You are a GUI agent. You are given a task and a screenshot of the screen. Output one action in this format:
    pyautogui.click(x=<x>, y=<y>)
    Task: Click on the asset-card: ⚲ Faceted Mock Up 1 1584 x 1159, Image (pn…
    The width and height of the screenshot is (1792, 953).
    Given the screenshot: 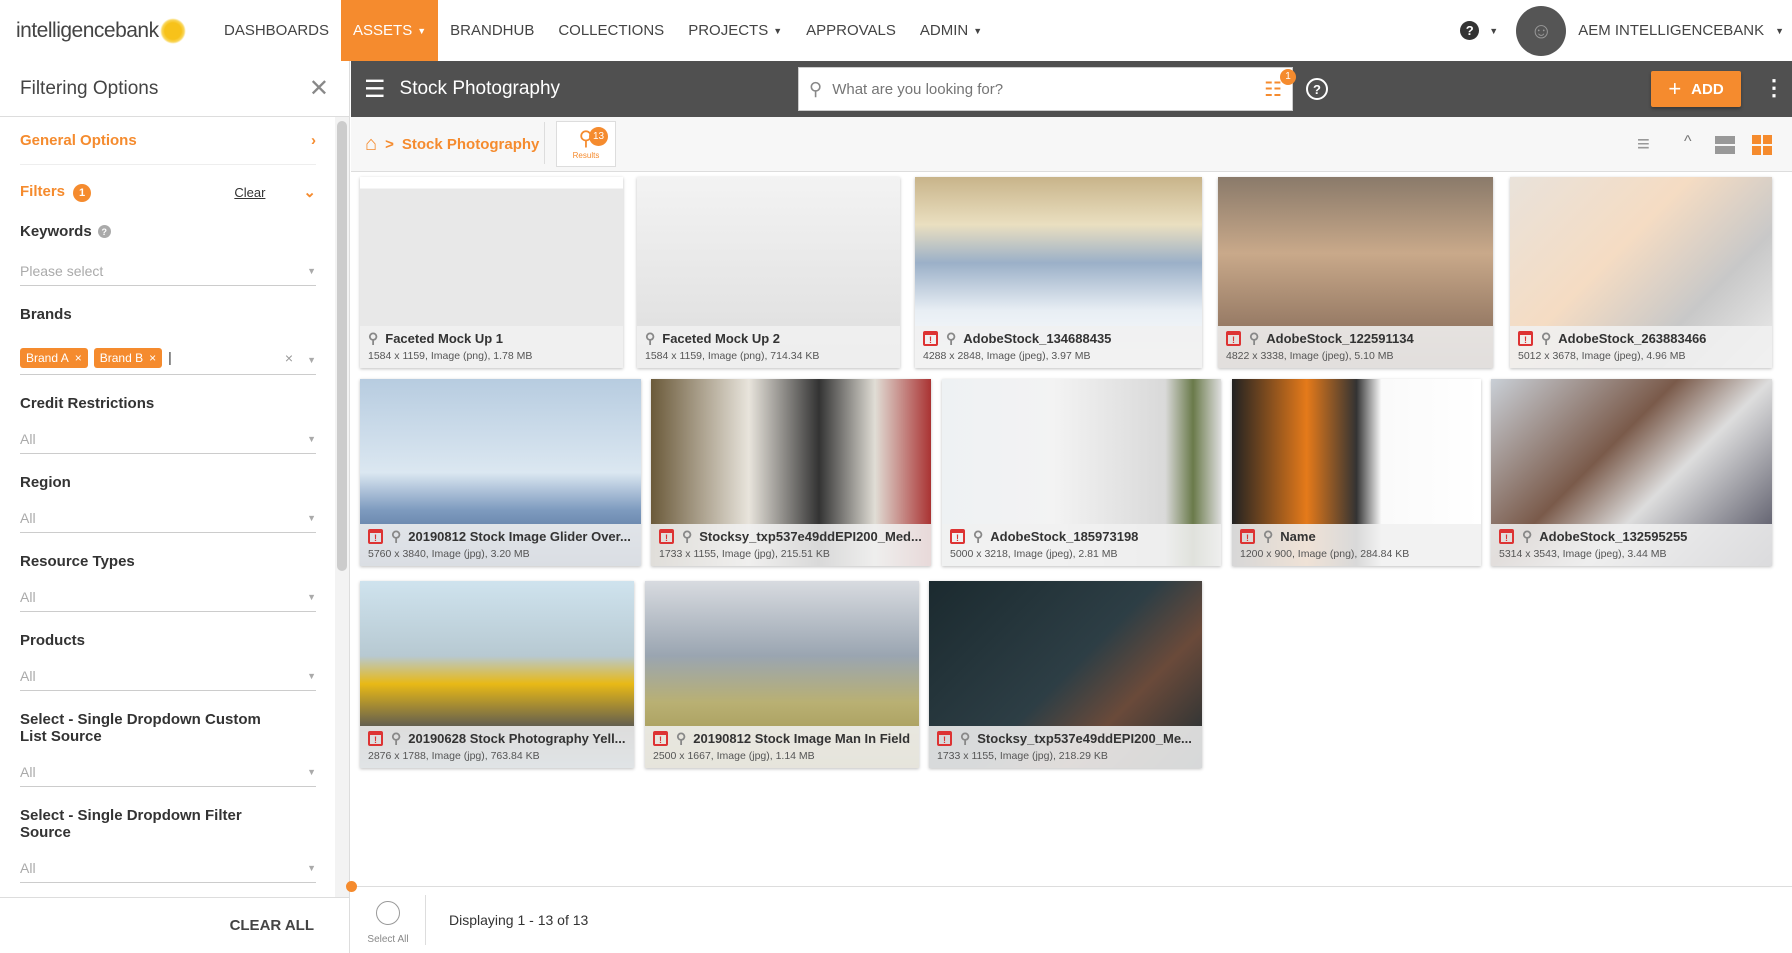 What is the action you would take?
    pyautogui.click(x=491, y=272)
    